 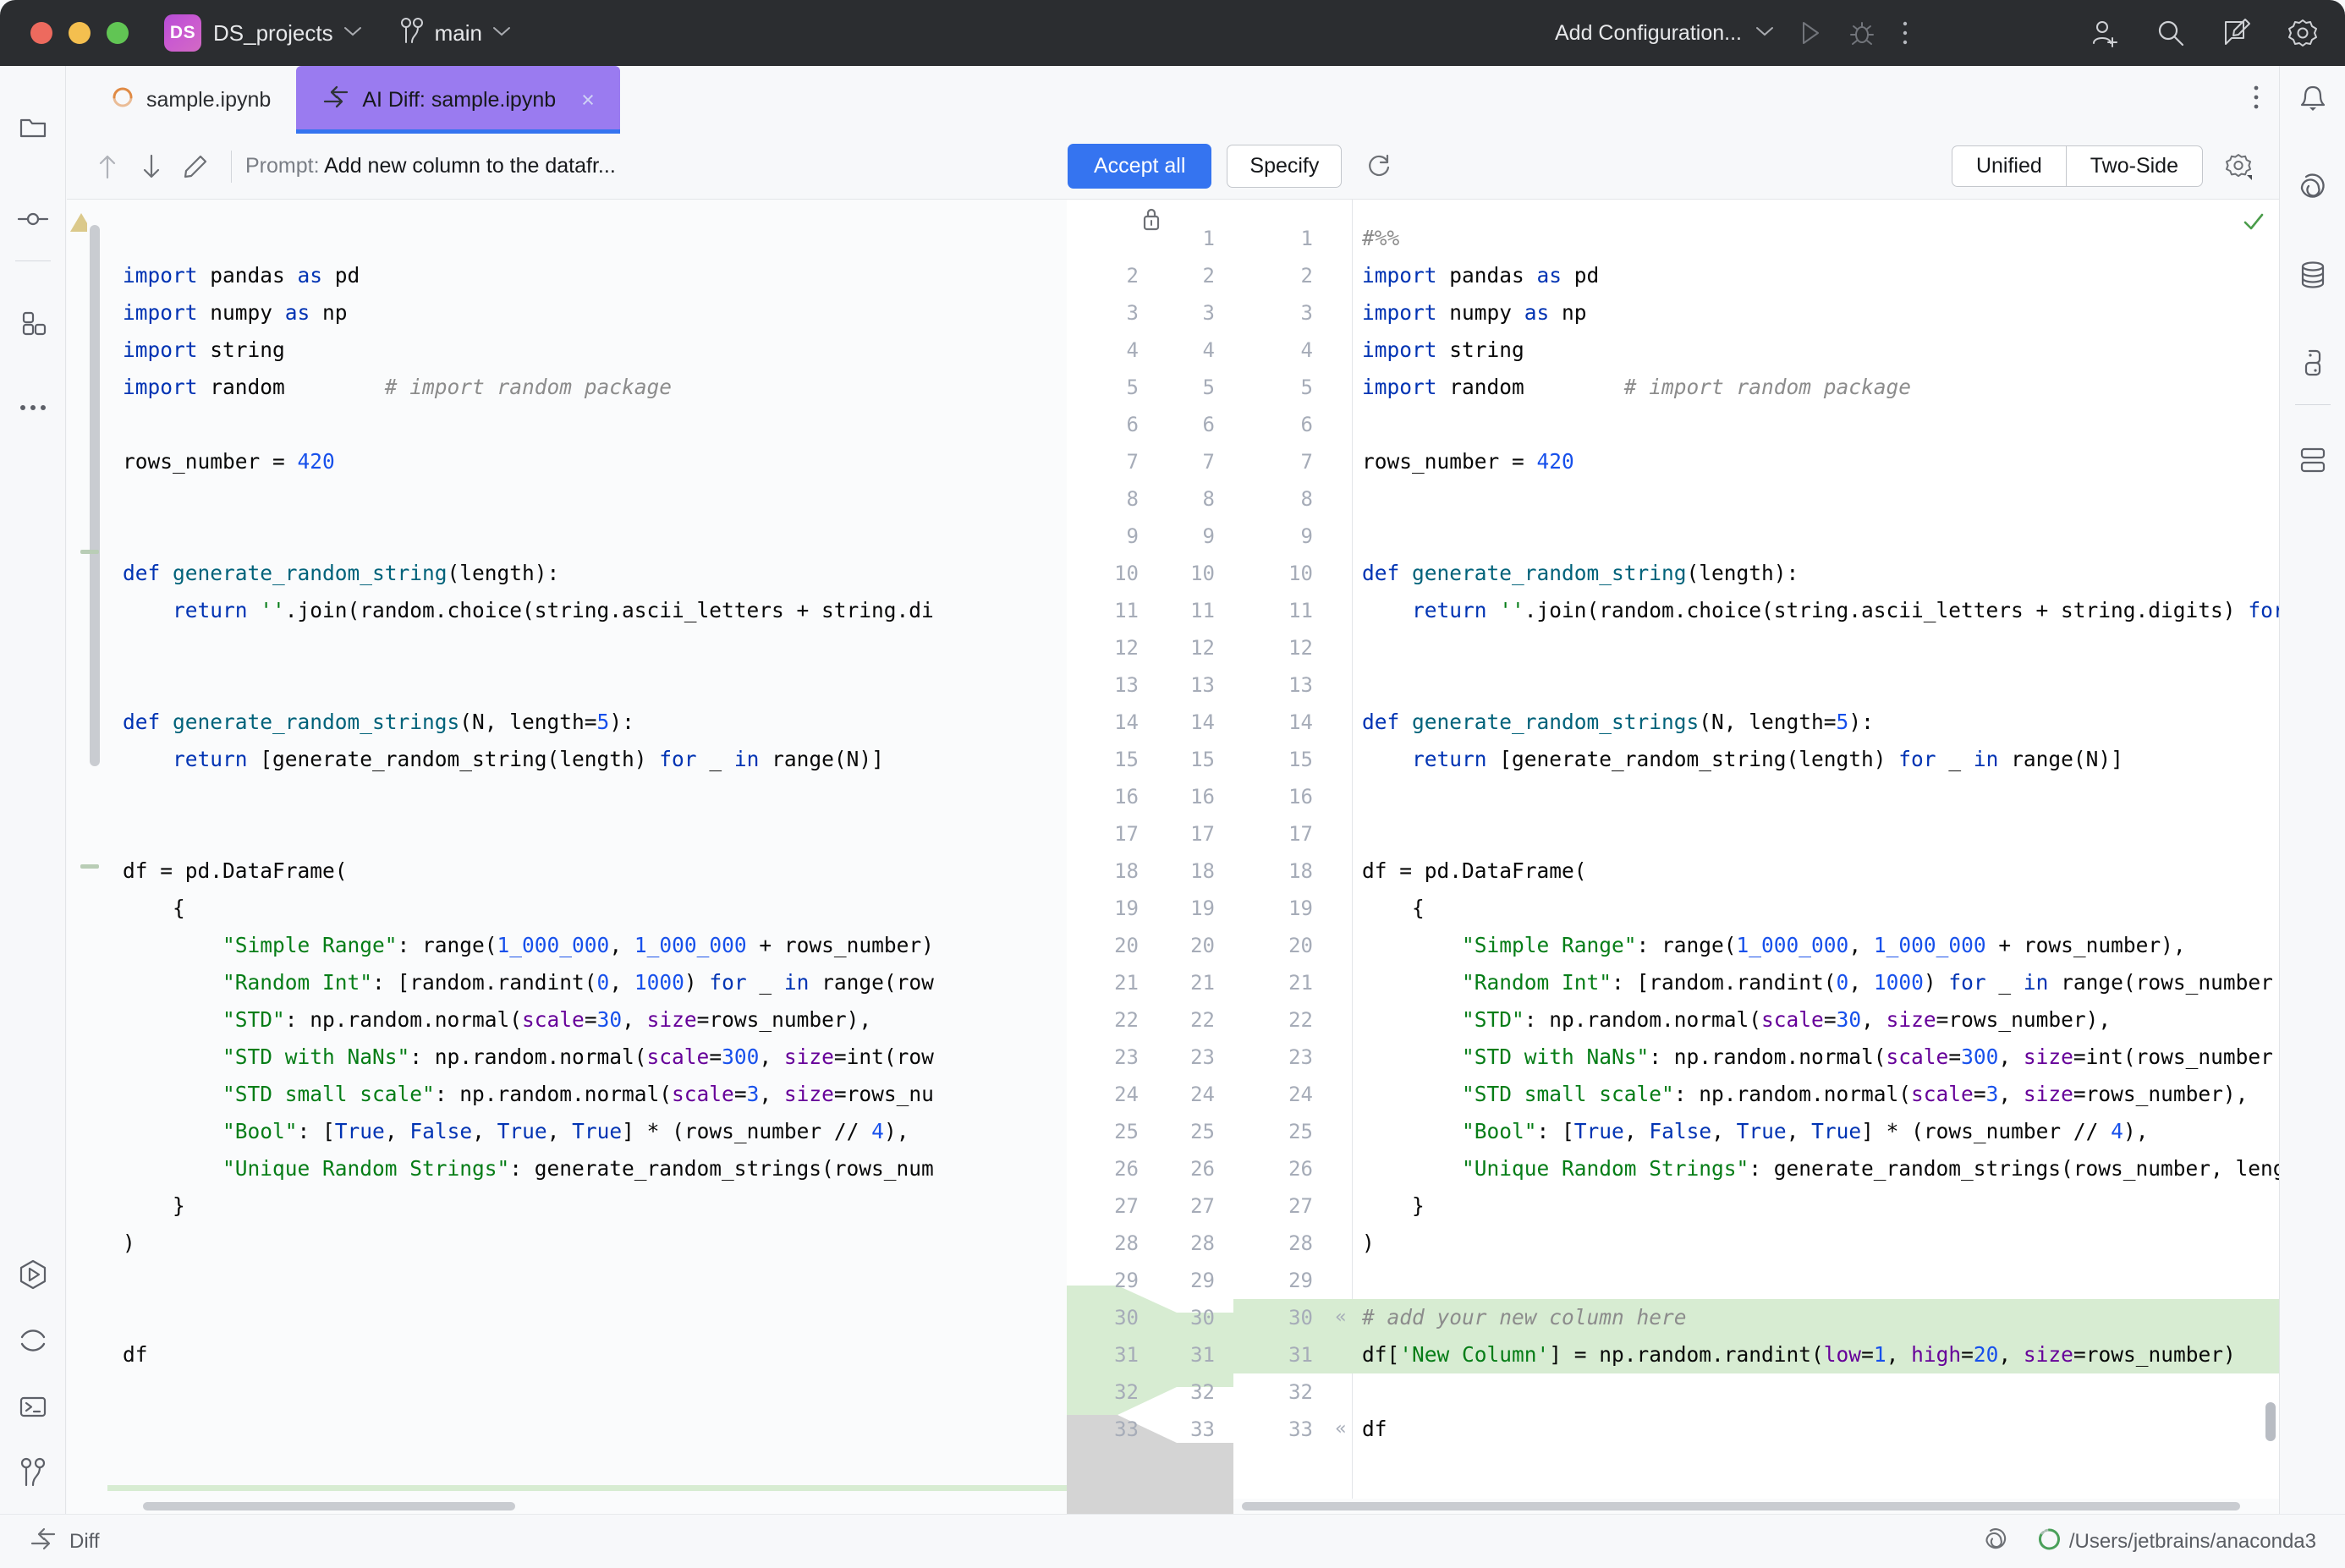 What do you see at coordinates (1379, 166) in the screenshot?
I see `regenerate-icon` at bounding box center [1379, 166].